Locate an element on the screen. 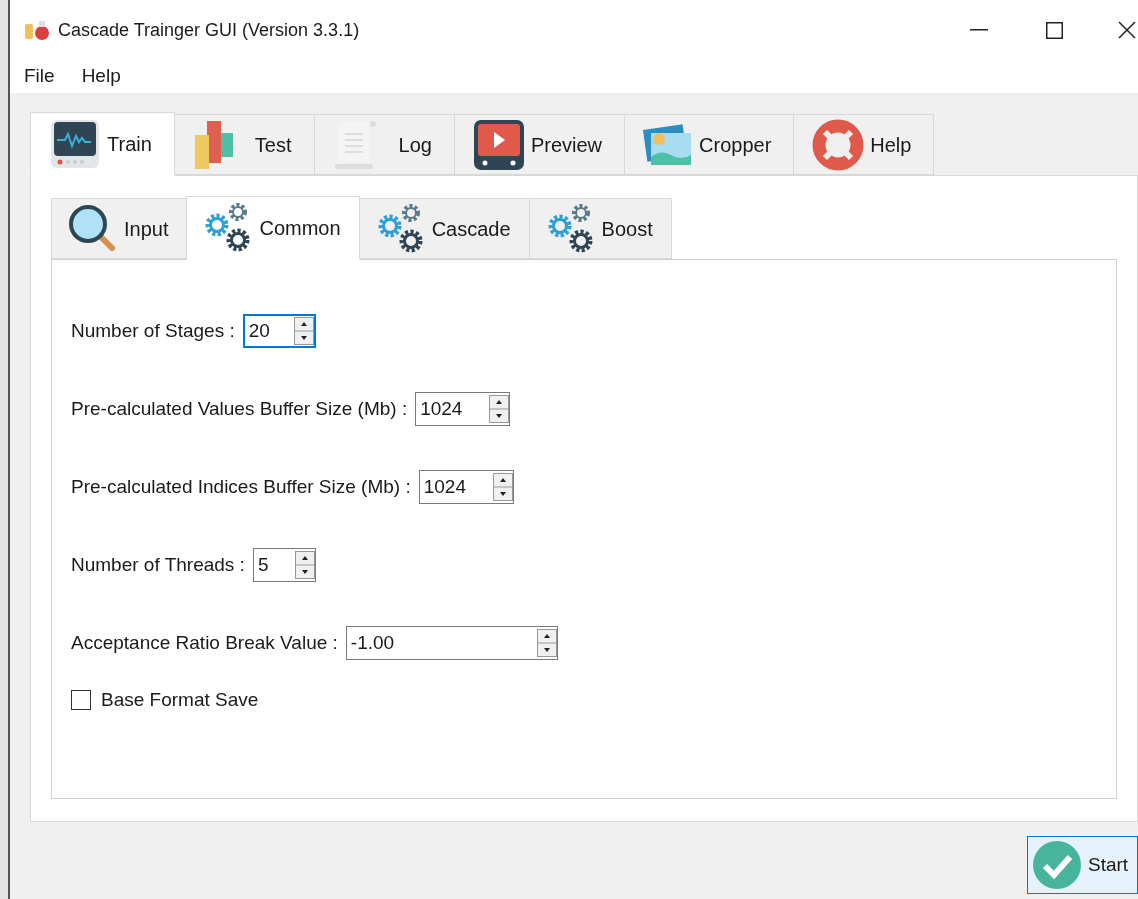 Image resolution: width=1138 pixels, height=899 pixels. photo-icon is located at coordinates (668, 144).